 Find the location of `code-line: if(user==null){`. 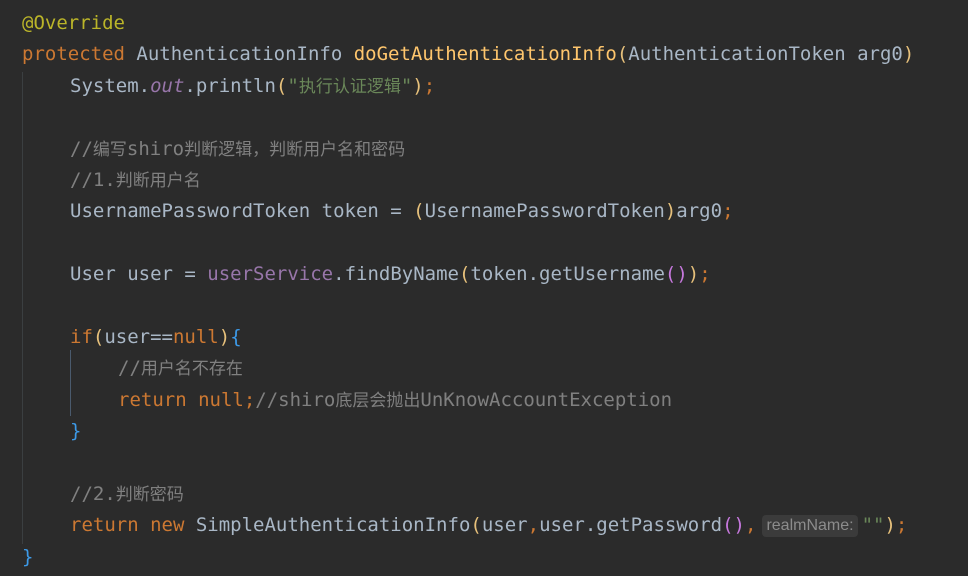

code-line: if(user==null){ is located at coordinates (121, 337).